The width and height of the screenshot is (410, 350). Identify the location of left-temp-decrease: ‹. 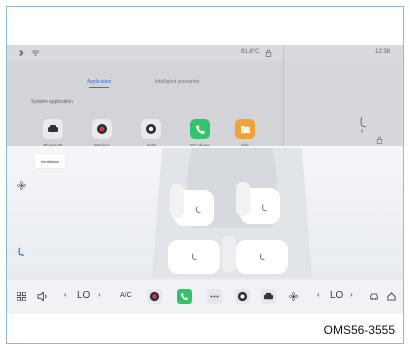
(65, 294).